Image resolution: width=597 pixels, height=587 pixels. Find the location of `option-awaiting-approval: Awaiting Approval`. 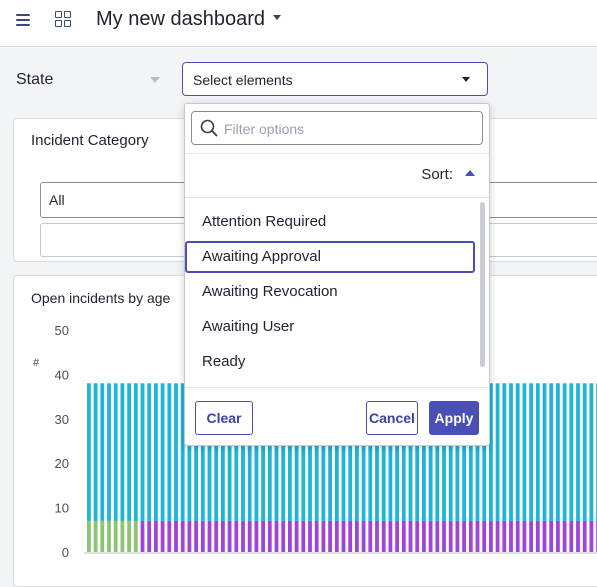

option-awaiting-approval: Awaiting Approval is located at coordinates (330, 257).